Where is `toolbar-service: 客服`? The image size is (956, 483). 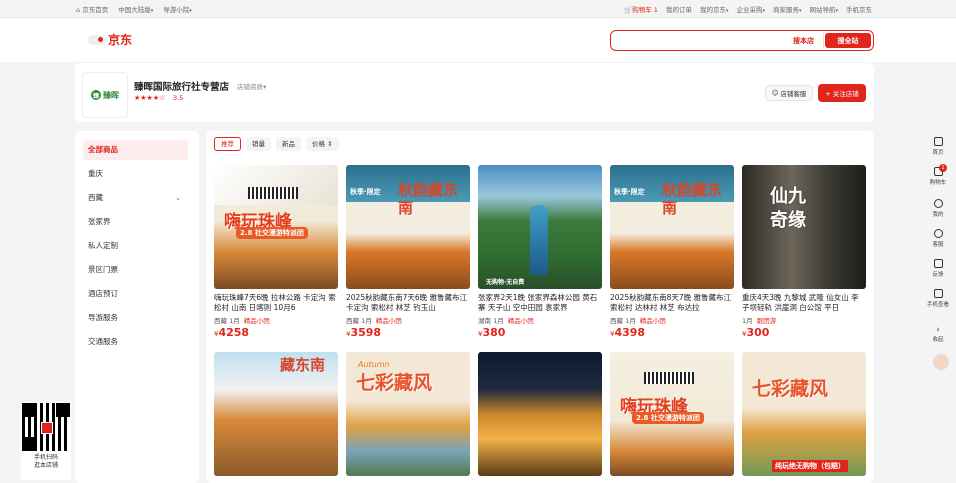
toolbar-service: 客服 is located at coordinates (938, 238).